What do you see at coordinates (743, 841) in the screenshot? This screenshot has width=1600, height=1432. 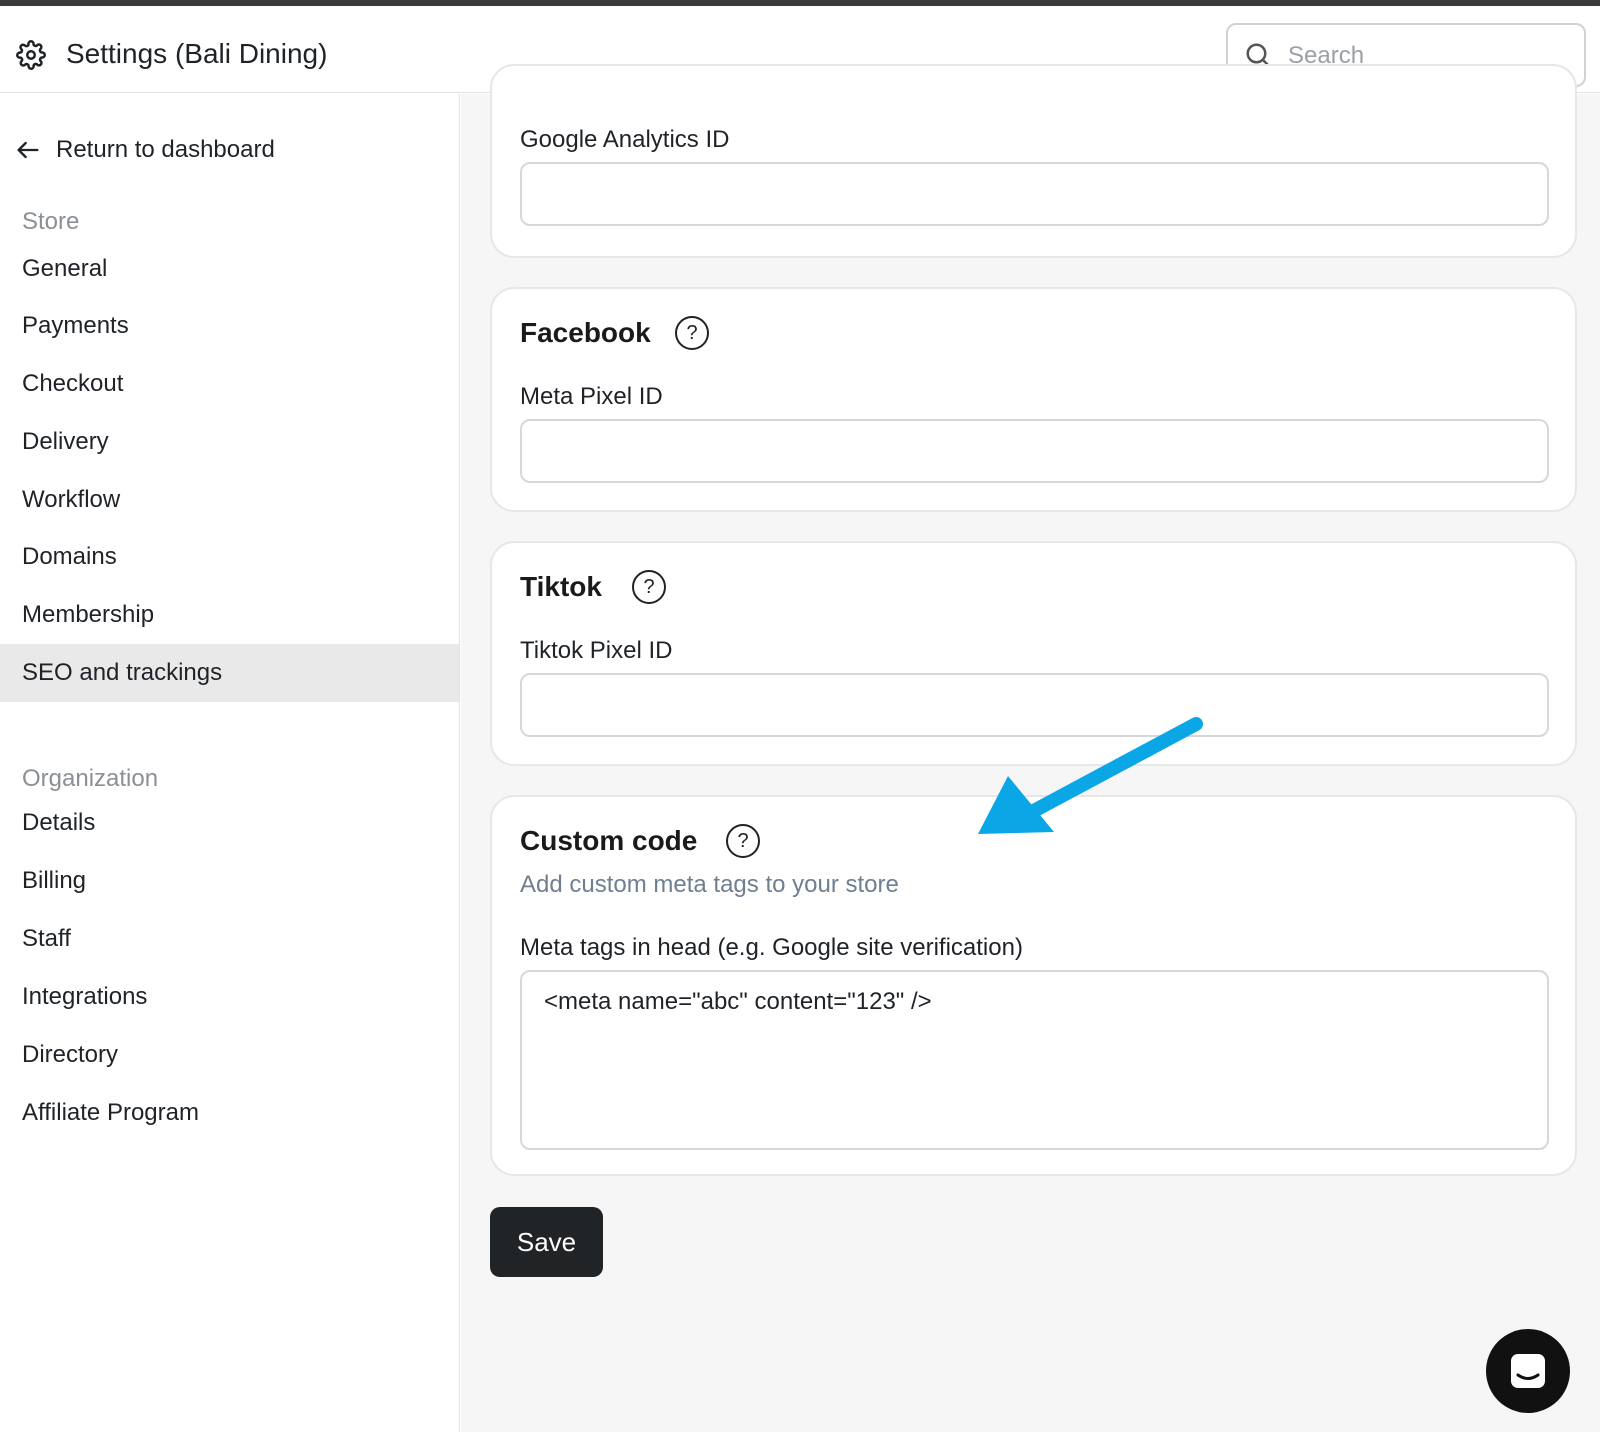 I see `custom-code-help-icon: ?` at bounding box center [743, 841].